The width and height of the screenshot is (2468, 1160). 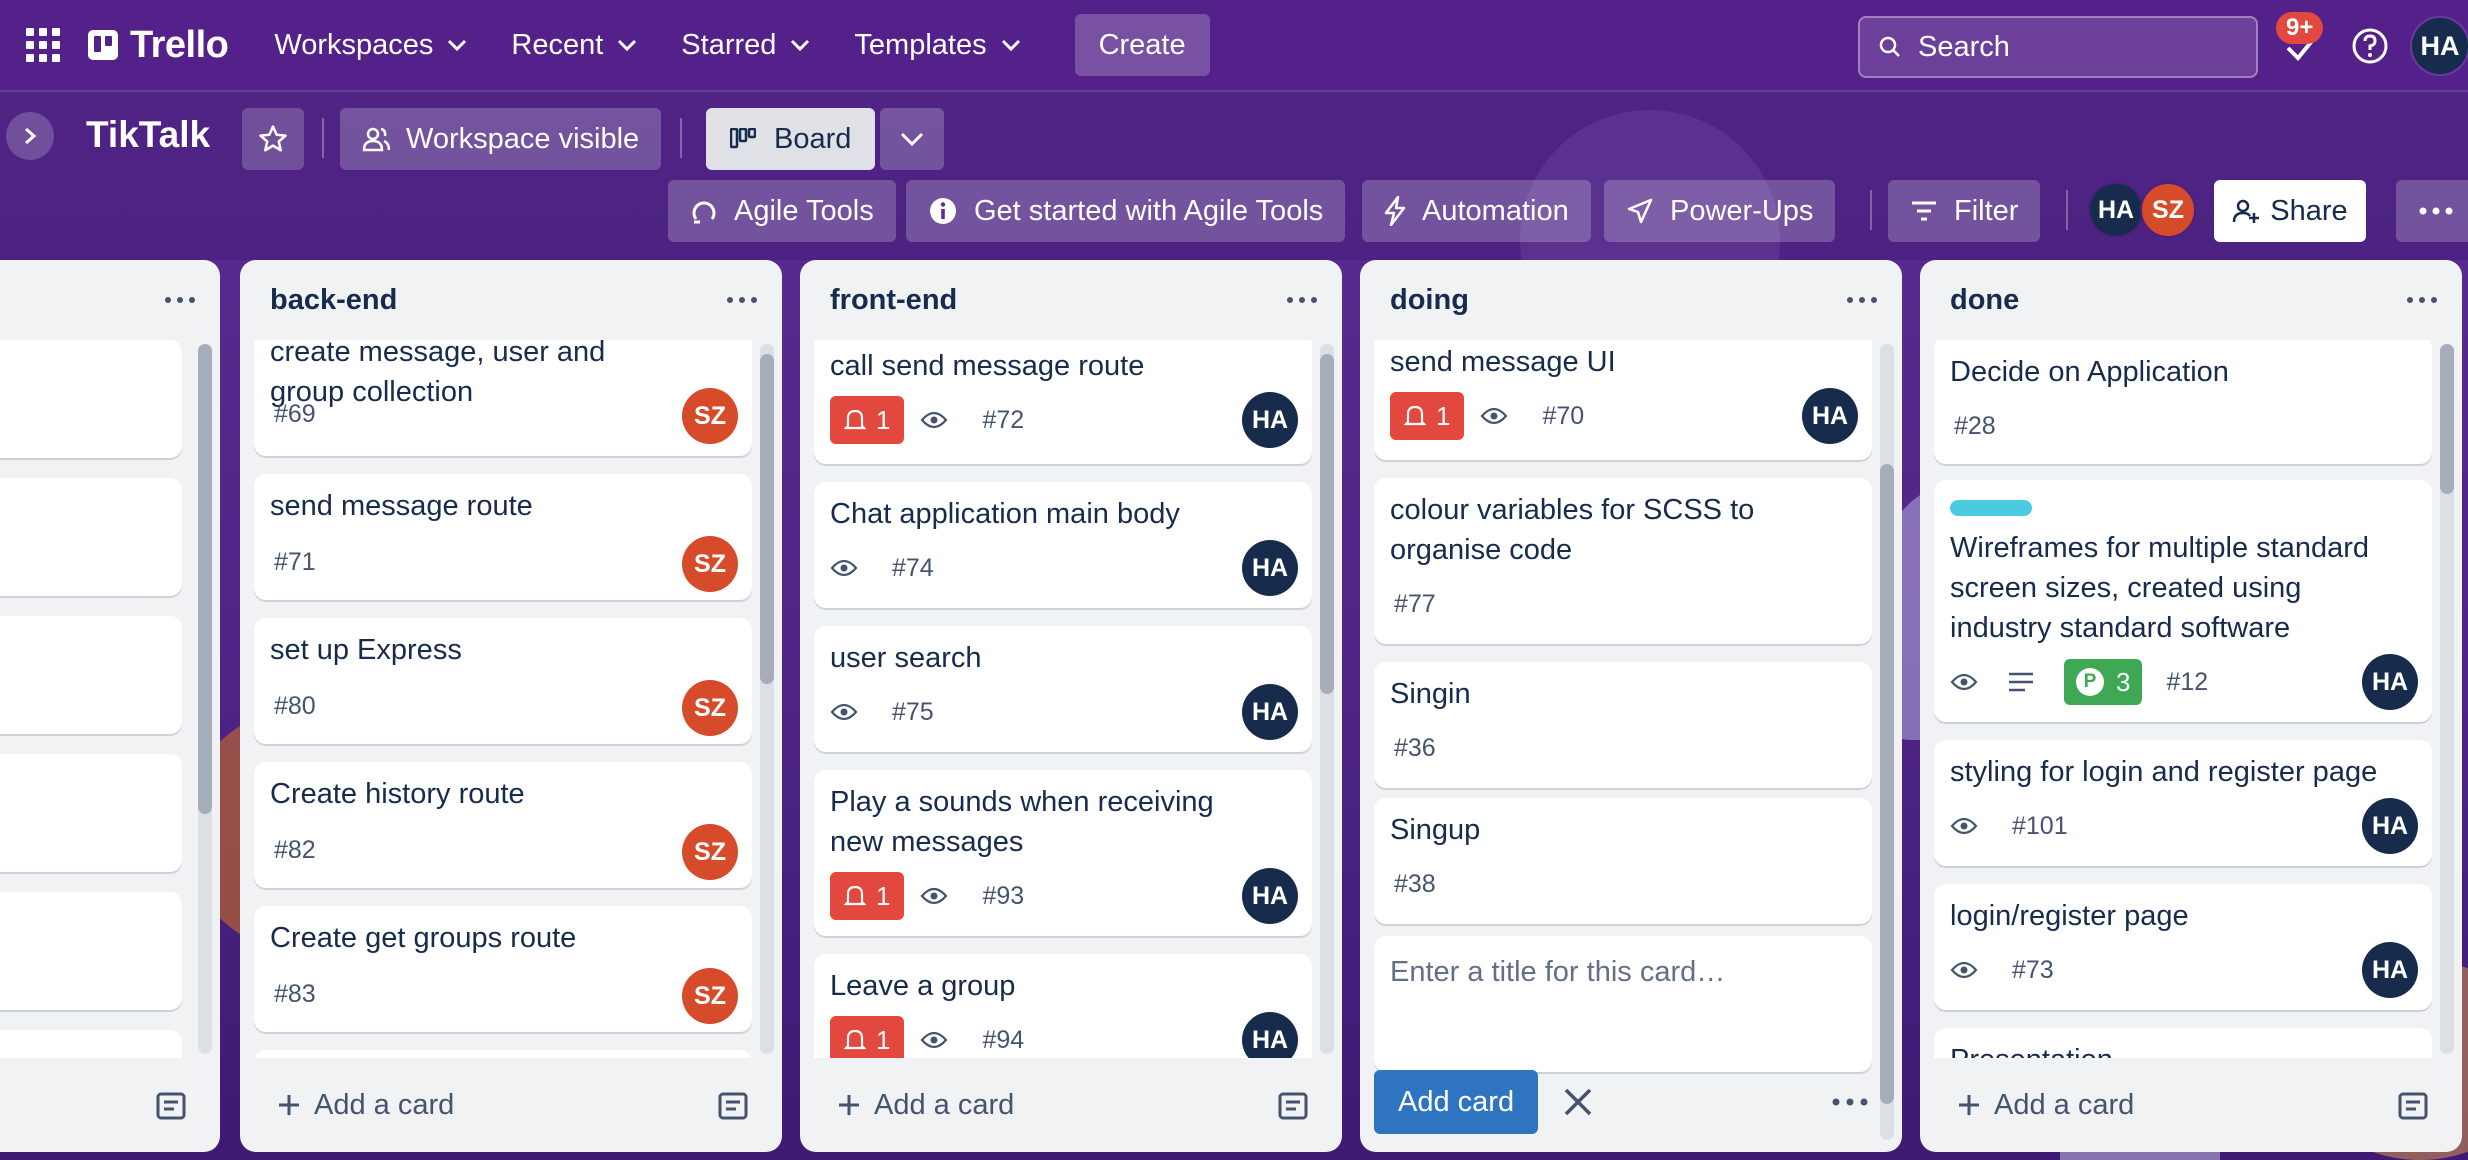 I want to click on card: set up Express #80 SZ, so click(x=503, y=681).